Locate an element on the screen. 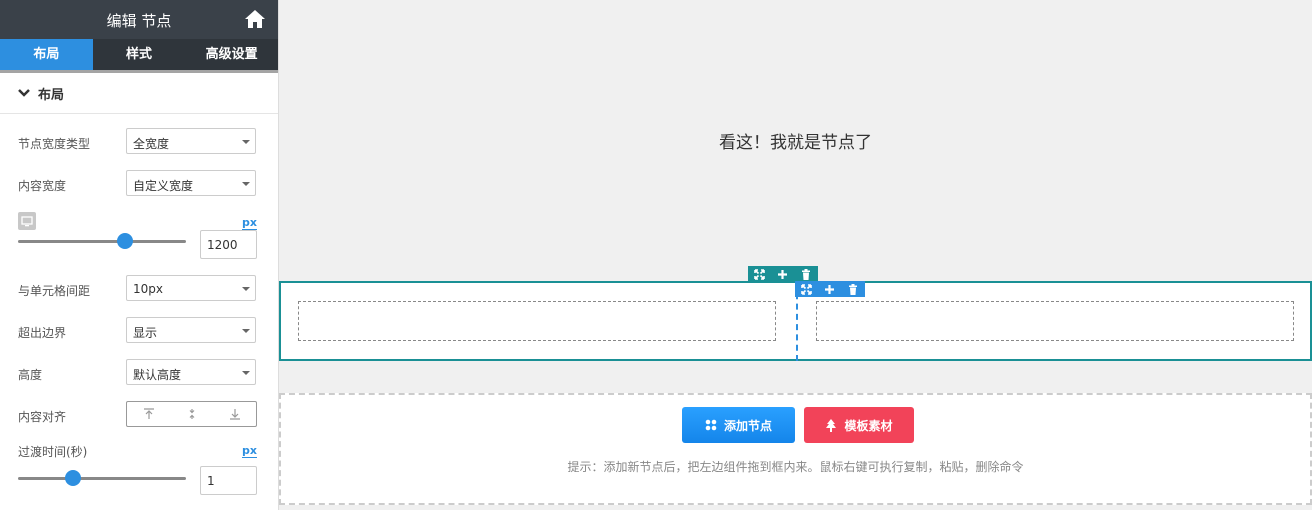 The image size is (1312, 510). align-bottom-icon is located at coordinates (234, 414).